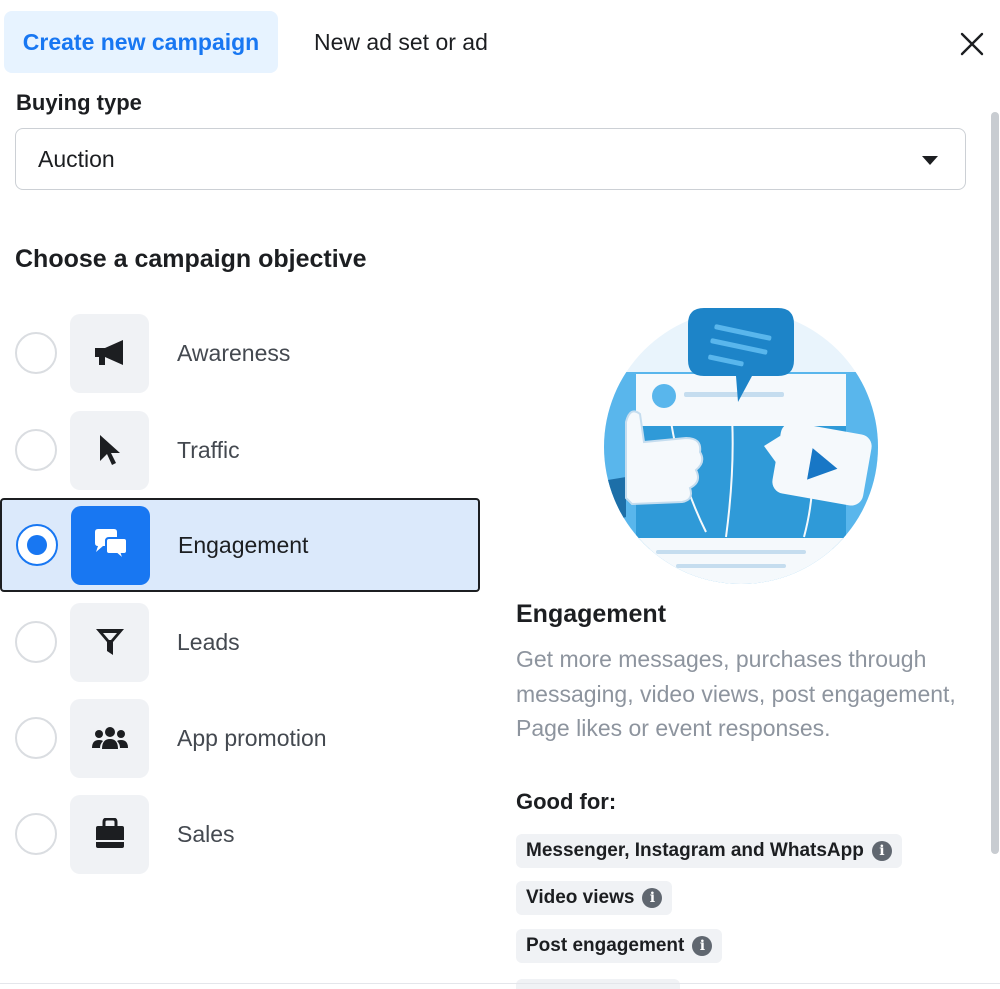 This screenshot has width=1000, height=989. I want to click on objective-detail-title: Engagement, so click(591, 614).